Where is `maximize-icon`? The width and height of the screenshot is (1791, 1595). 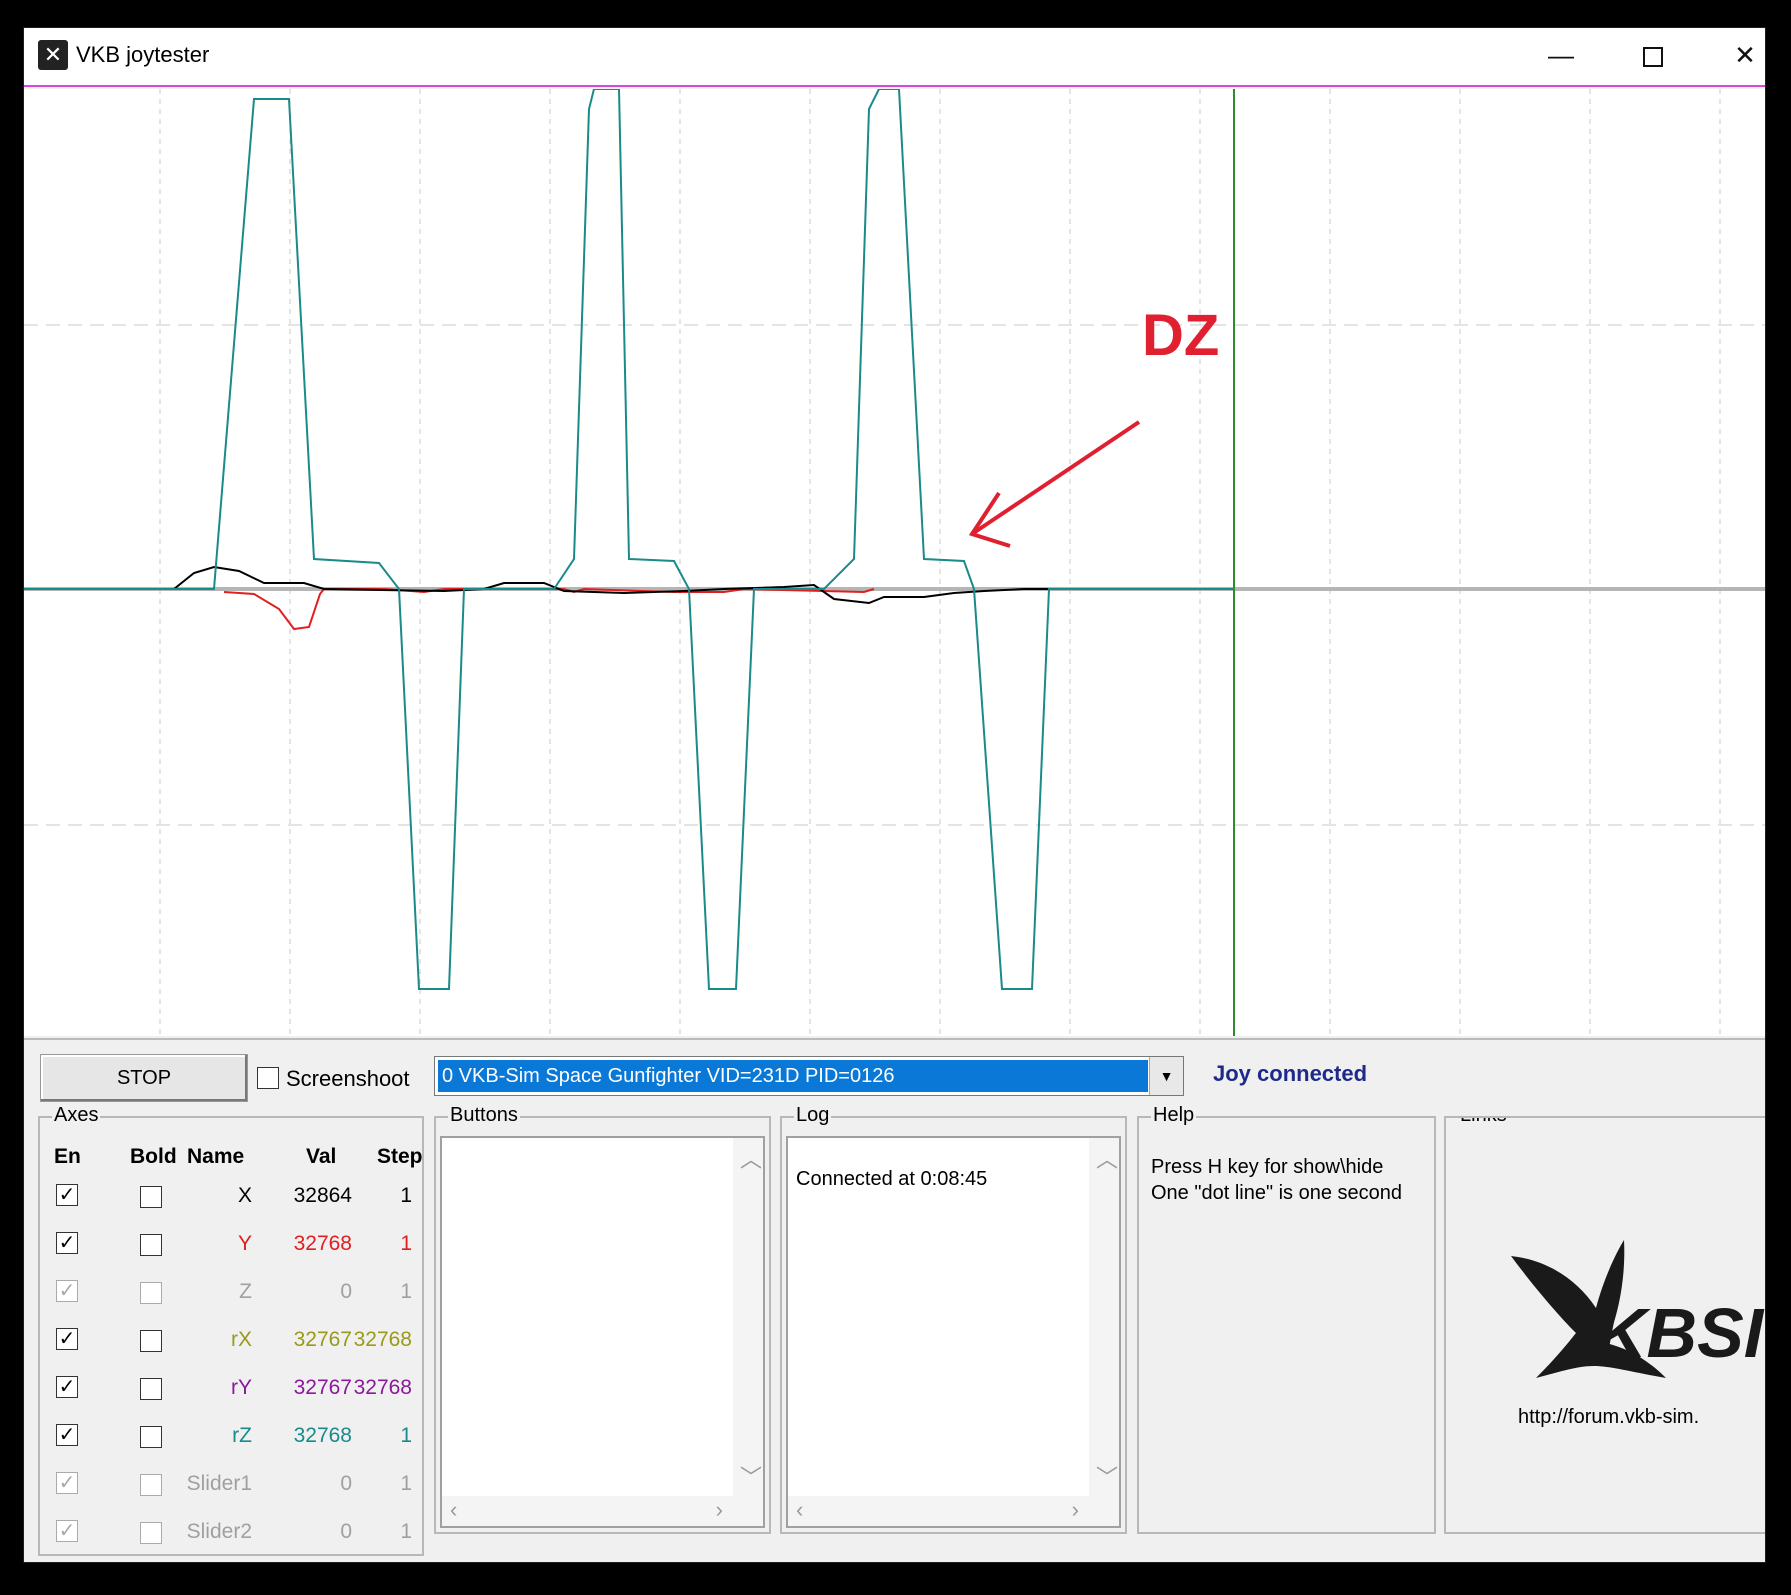
maximize-icon is located at coordinates (1653, 57).